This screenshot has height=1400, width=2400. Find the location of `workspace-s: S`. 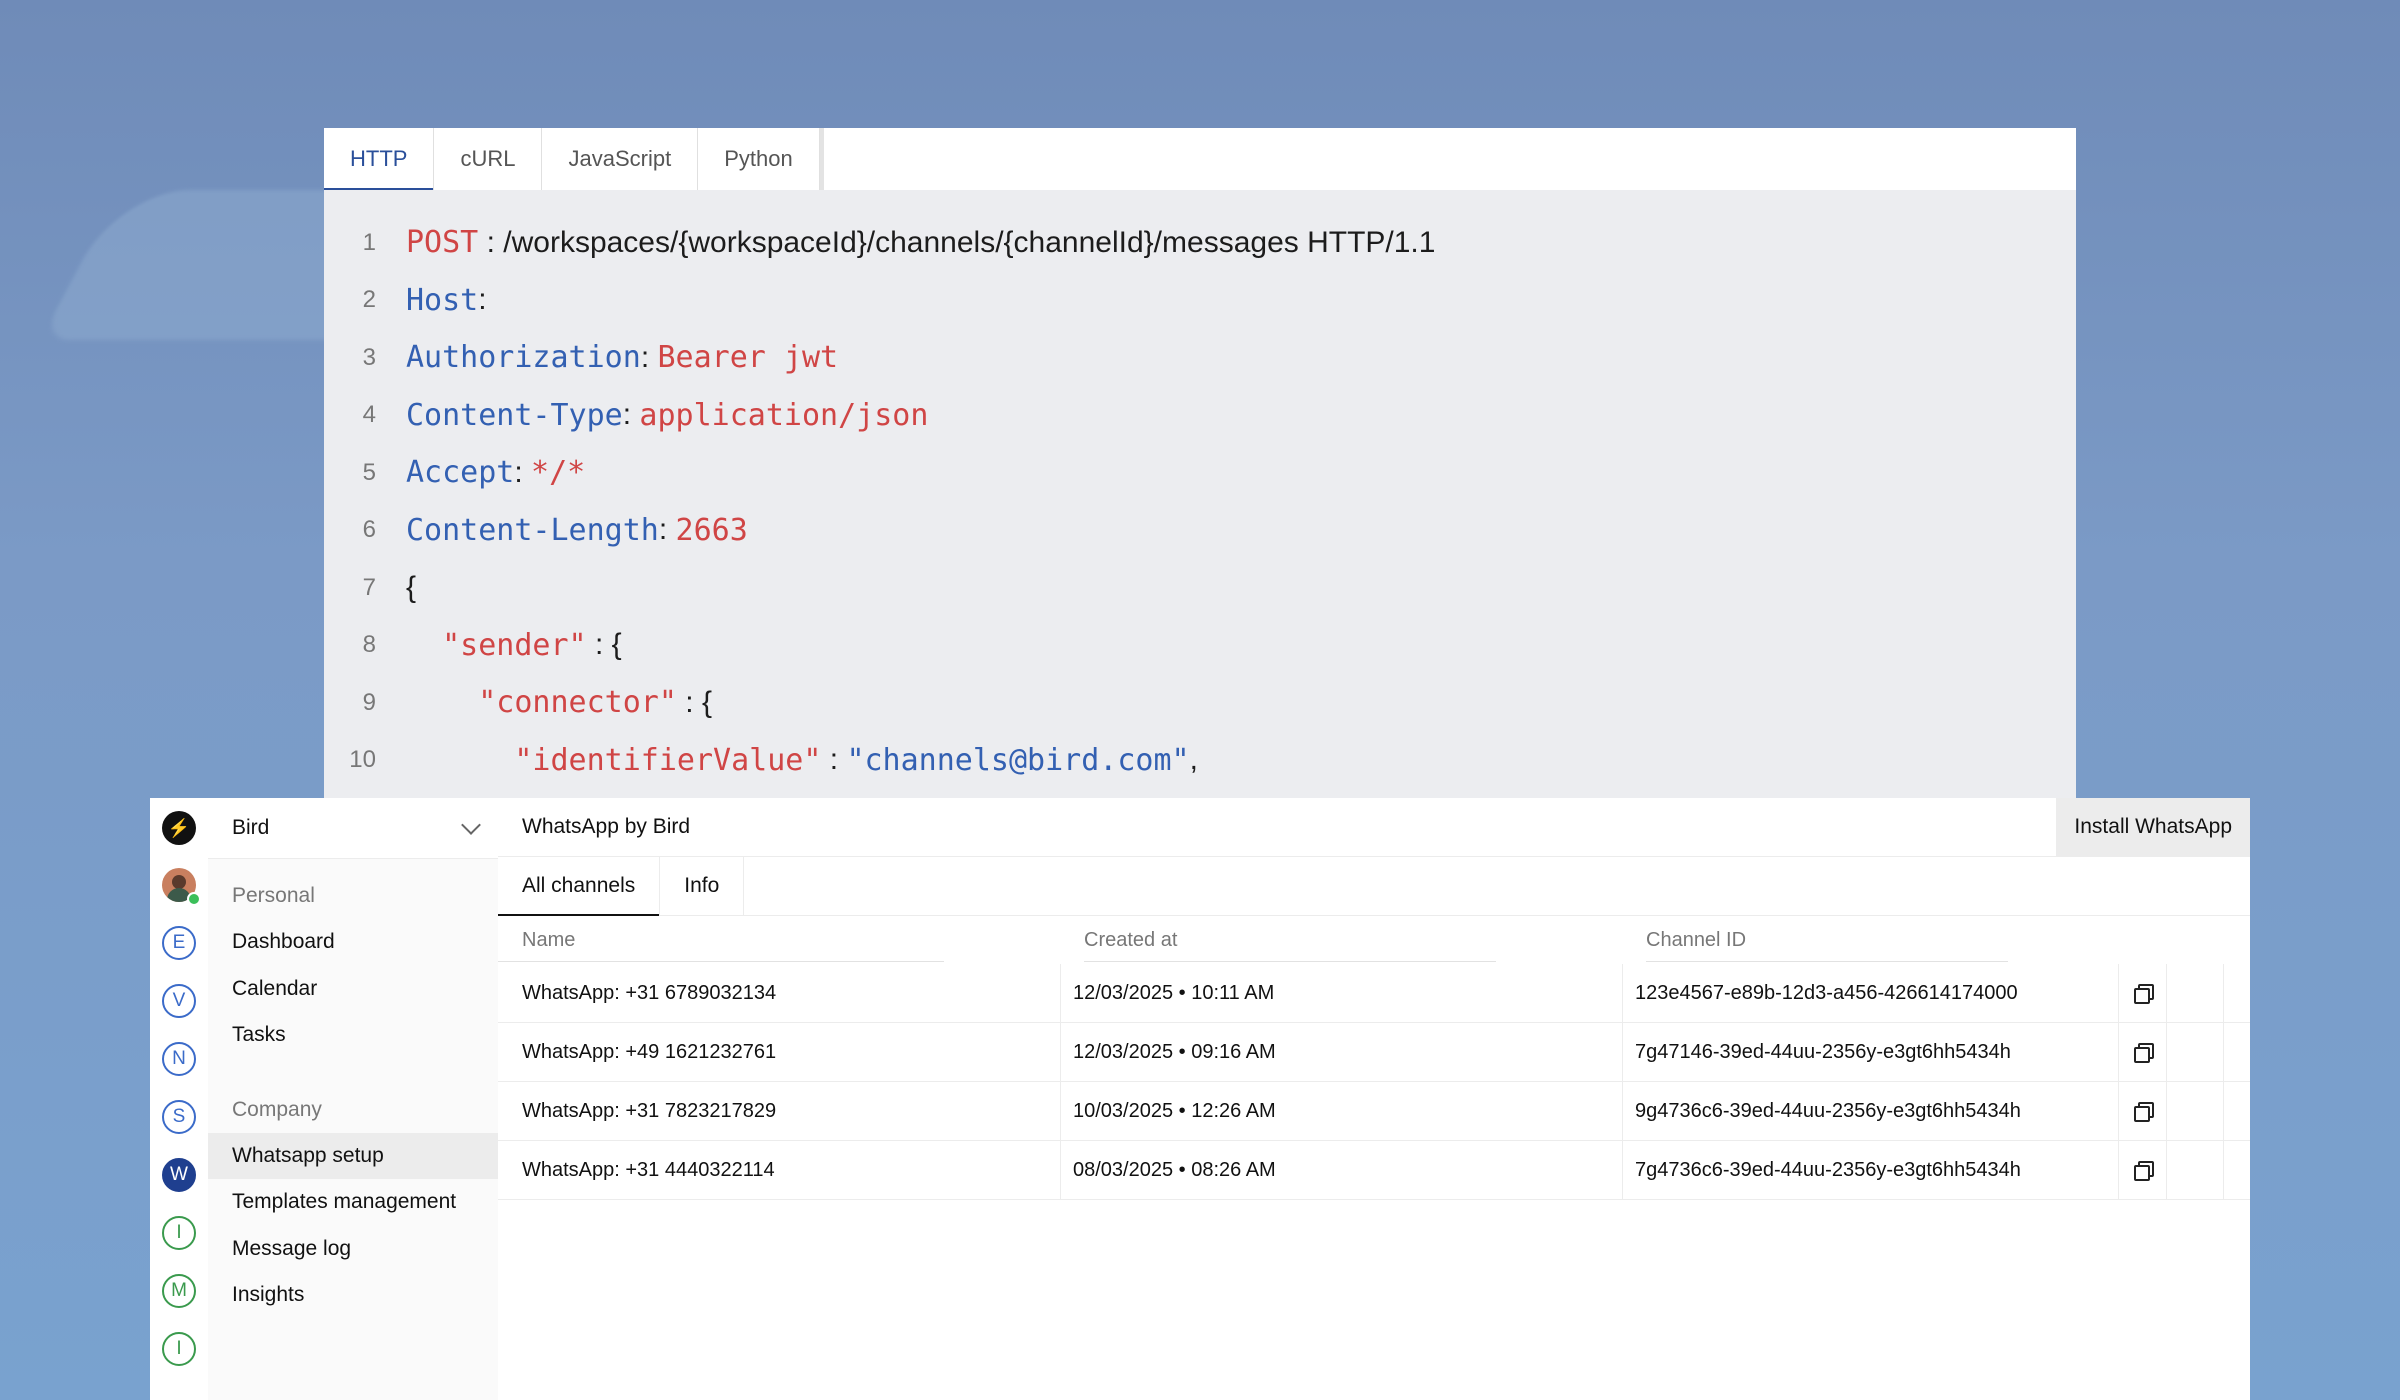

workspace-s: S is located at coordinates (179, 1117).